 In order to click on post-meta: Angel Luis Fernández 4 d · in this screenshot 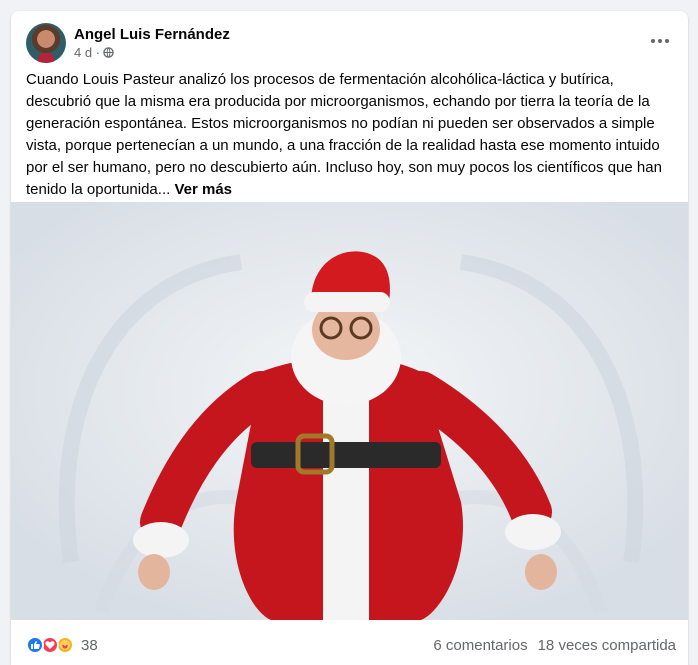, I will do `click(152, 43)`.